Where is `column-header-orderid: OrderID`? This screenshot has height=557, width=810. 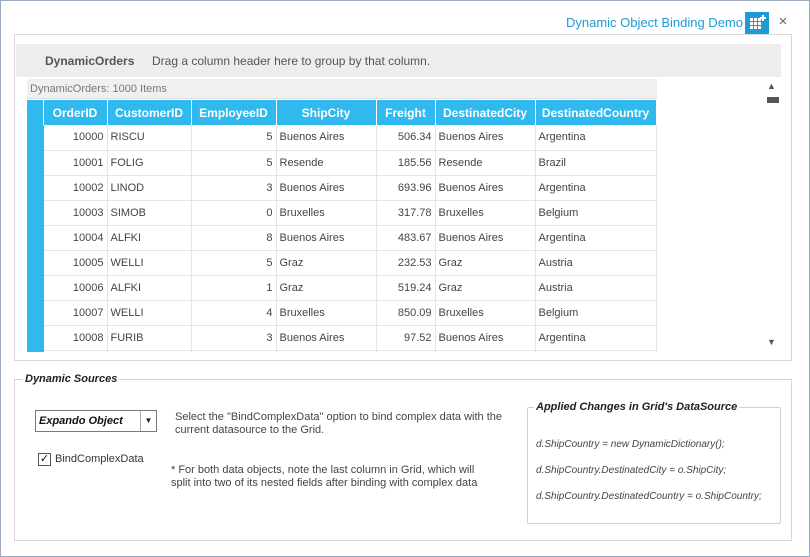
column-header-orderid: OrderID is located at coordinates (75, 112).